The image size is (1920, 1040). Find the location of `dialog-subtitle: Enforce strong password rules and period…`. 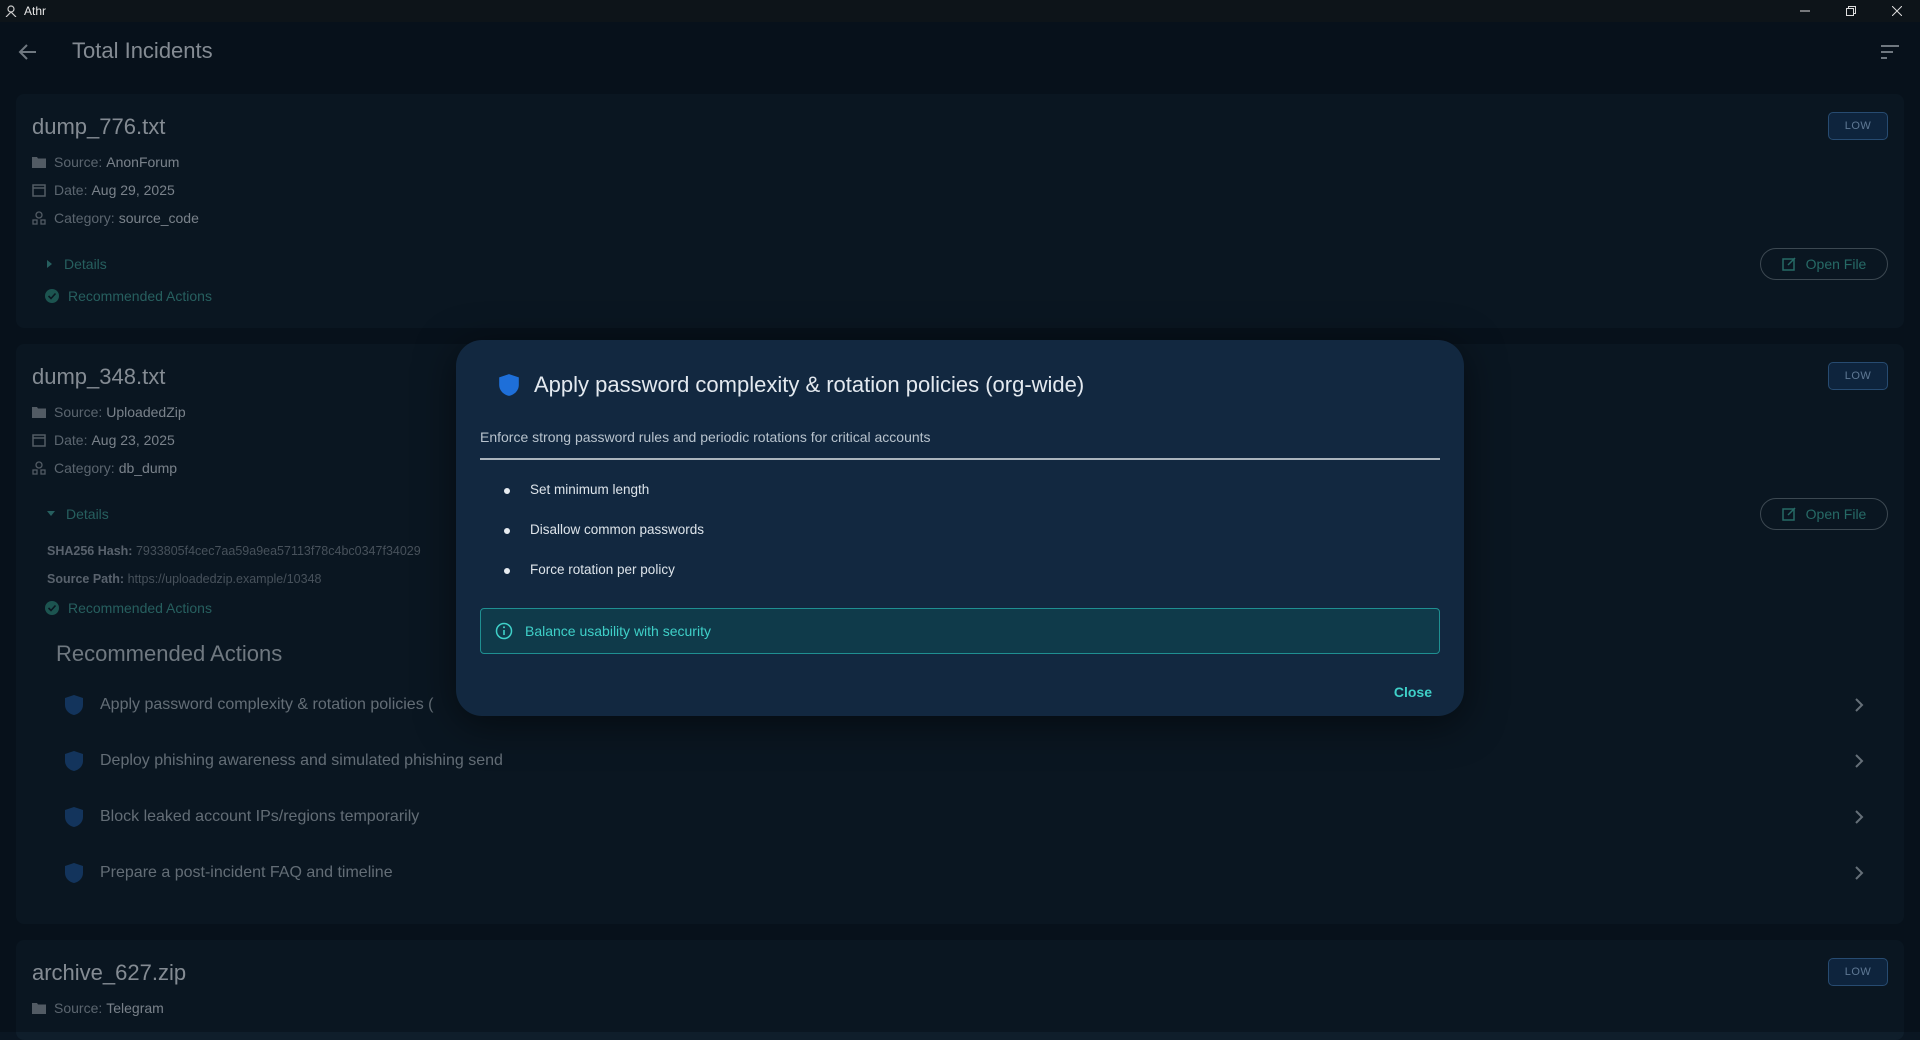

dialog-subtitle: Enforce strong password rules and period… is located at coordinates (705, 437).